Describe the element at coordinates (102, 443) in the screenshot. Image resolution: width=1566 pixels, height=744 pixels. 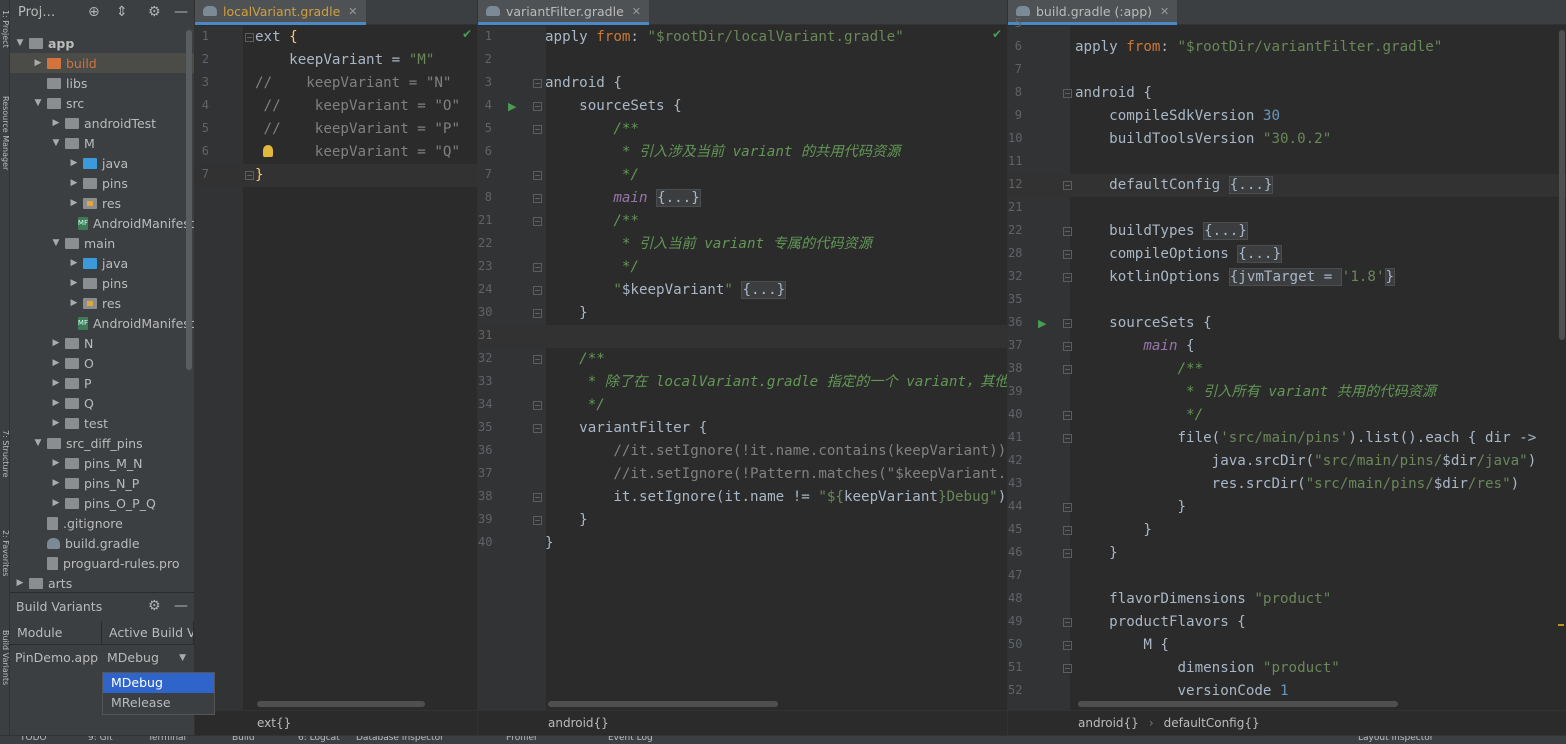
I see `tree-item: ▼ src_diff_pins` at that location.